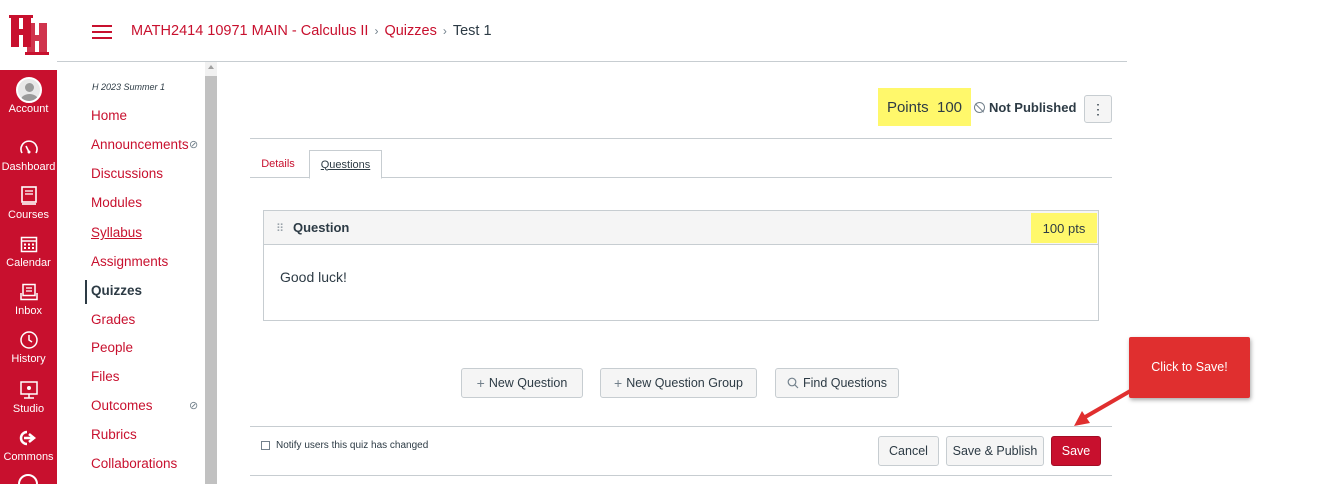 This screenshot has height=494, width=1330. Describe the element at coordinates (211, 67) in the screenshot. I see `scroll-up-arrow-icon` at that location.